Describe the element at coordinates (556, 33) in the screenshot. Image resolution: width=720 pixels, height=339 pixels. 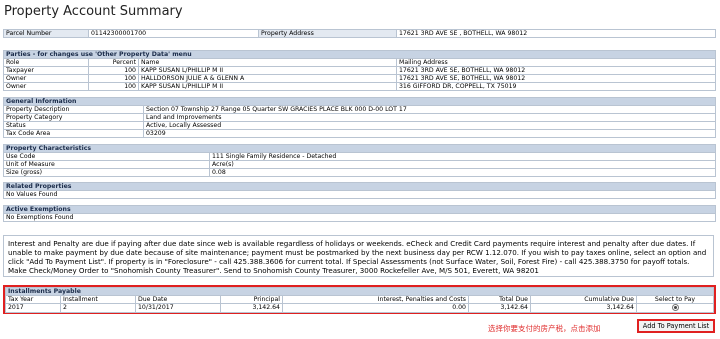
I see `property-address-value: 17621 3RD AVE SE , BOTHELL, WA 98012` at that location.